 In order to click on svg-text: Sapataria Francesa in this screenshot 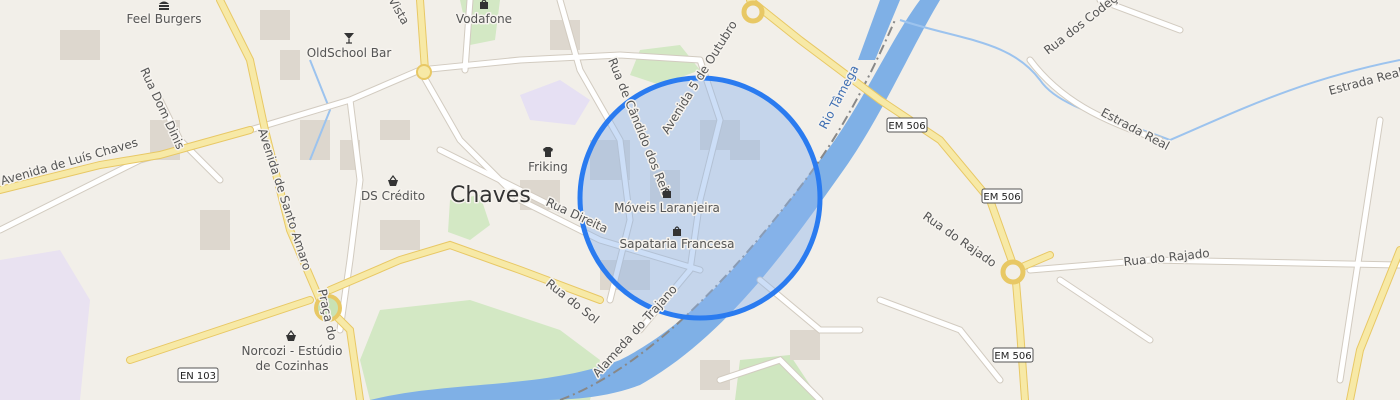, I will do `click(677, 244)`.